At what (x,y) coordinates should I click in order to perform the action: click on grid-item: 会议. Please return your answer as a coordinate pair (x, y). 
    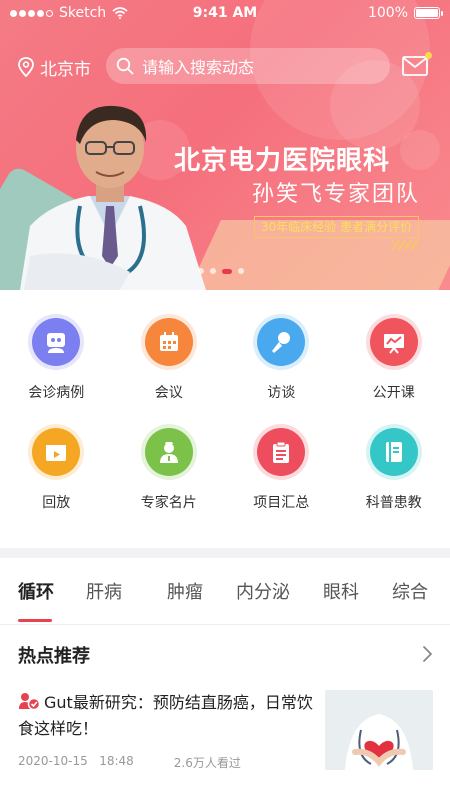
    Looking at the image, I should click on (169, 355).